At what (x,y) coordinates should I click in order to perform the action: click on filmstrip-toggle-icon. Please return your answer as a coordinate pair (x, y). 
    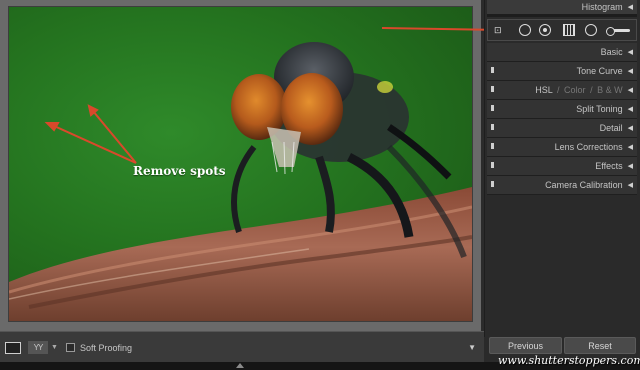
    Looking at the image, I should click on (240, 365).